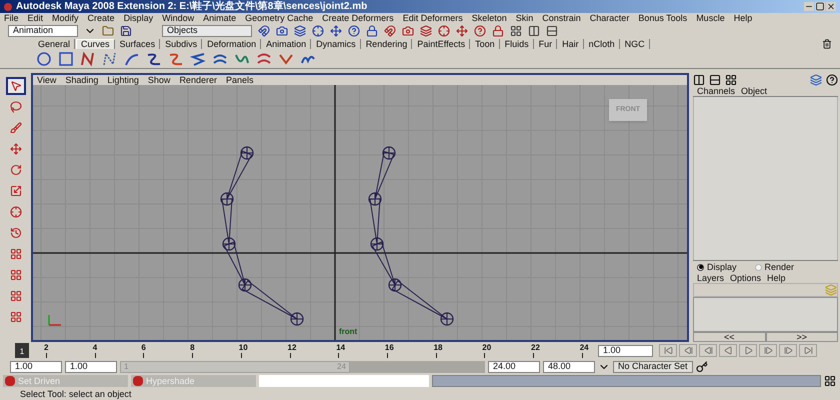  I want to click on shelf-tab: Dynamics, so click(336, 44).